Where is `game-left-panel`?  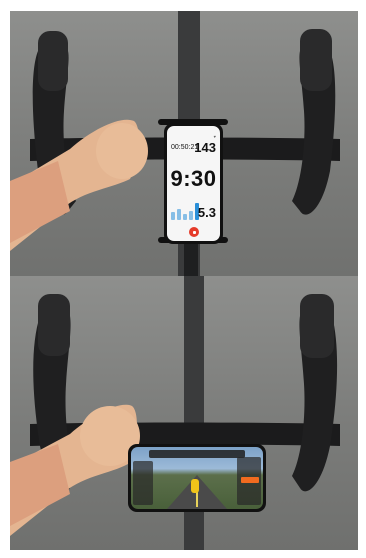
game-left-panel is located at coordinates (143, 483).